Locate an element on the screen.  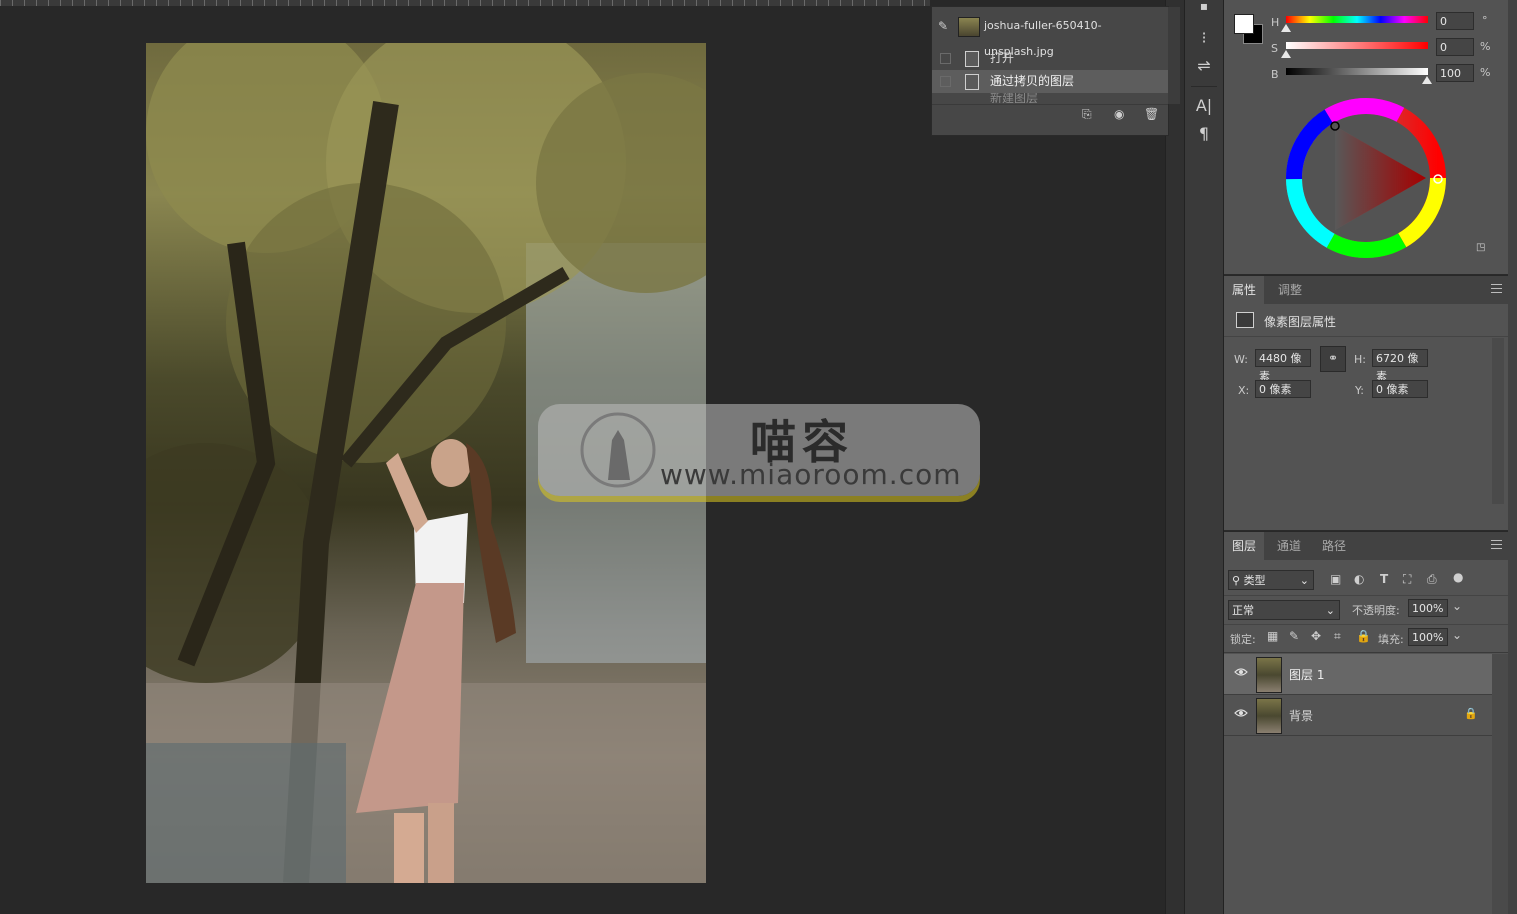
snapshot-thumbnail is located at coordinates (969, 27).